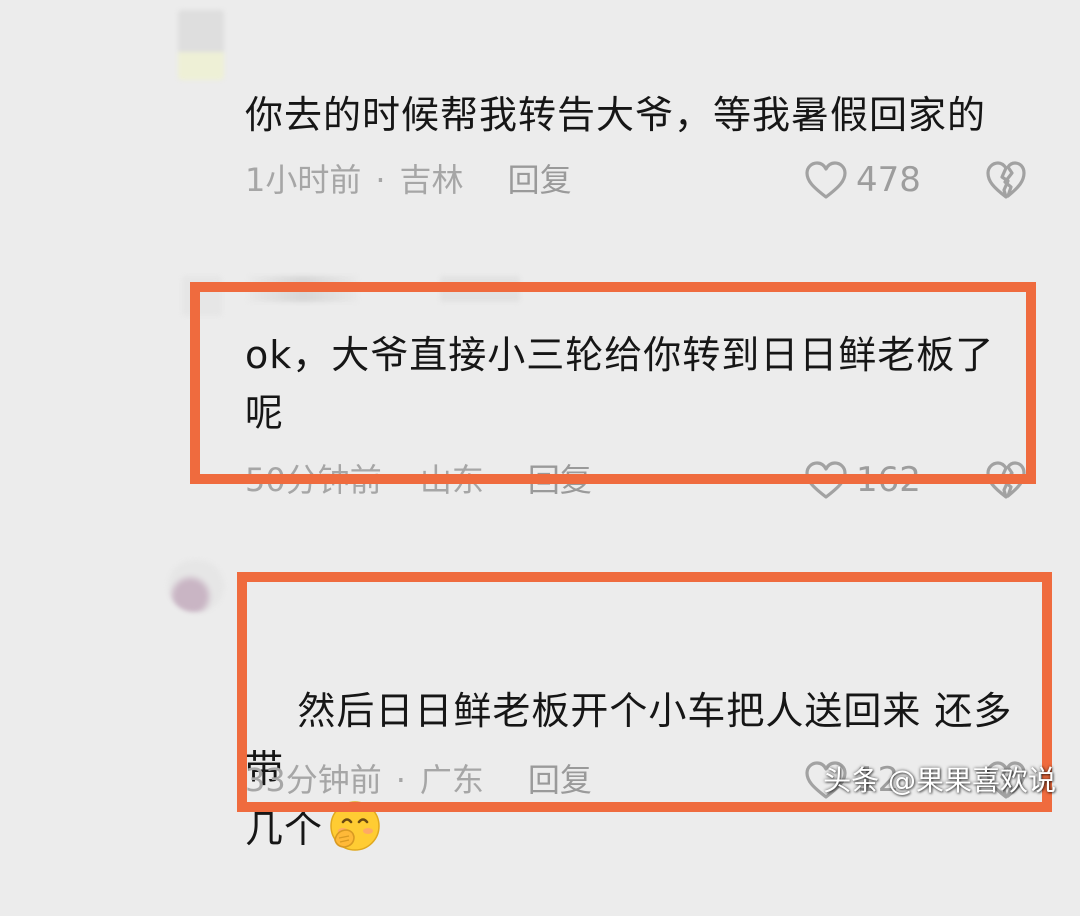 The width and height of the screenshot is (1080, 916). Describe the element at coordinates (451, 480) in the screenshot. I see `comment-location: 山东` at that location.